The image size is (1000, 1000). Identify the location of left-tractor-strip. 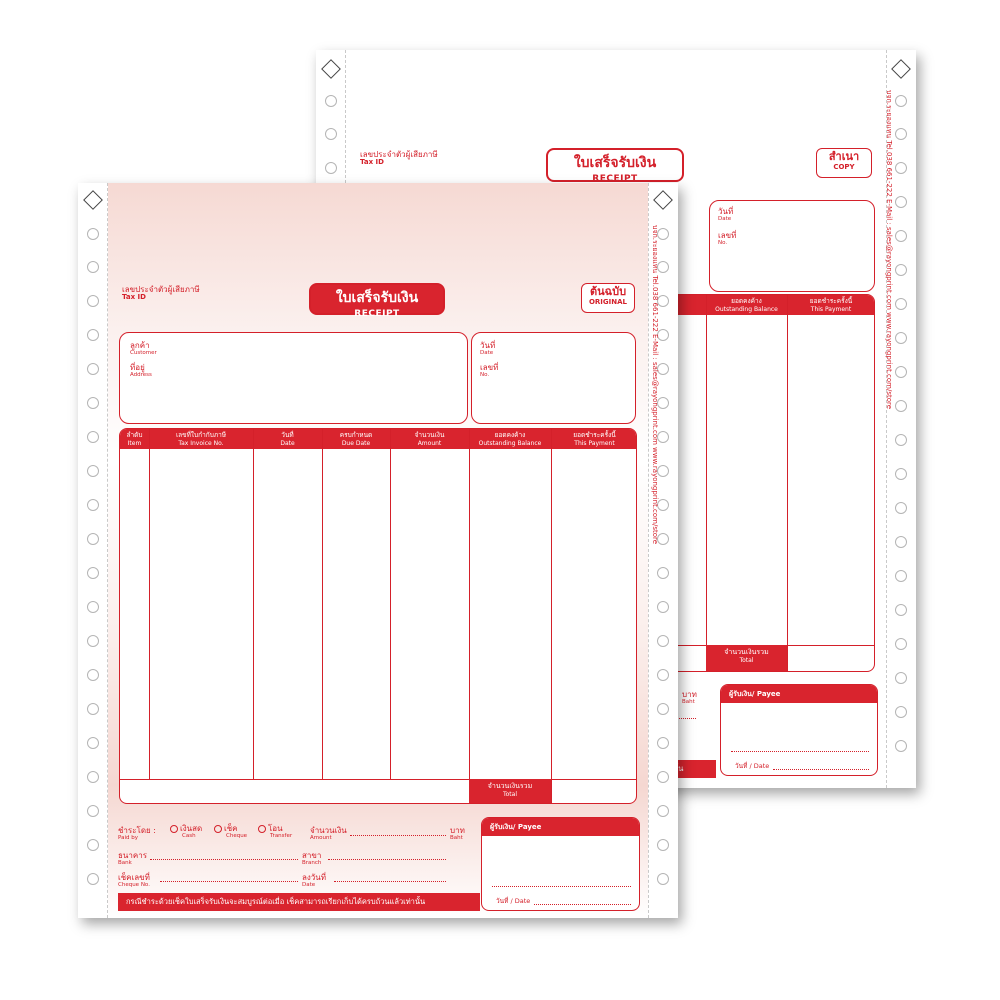
(93, 550).